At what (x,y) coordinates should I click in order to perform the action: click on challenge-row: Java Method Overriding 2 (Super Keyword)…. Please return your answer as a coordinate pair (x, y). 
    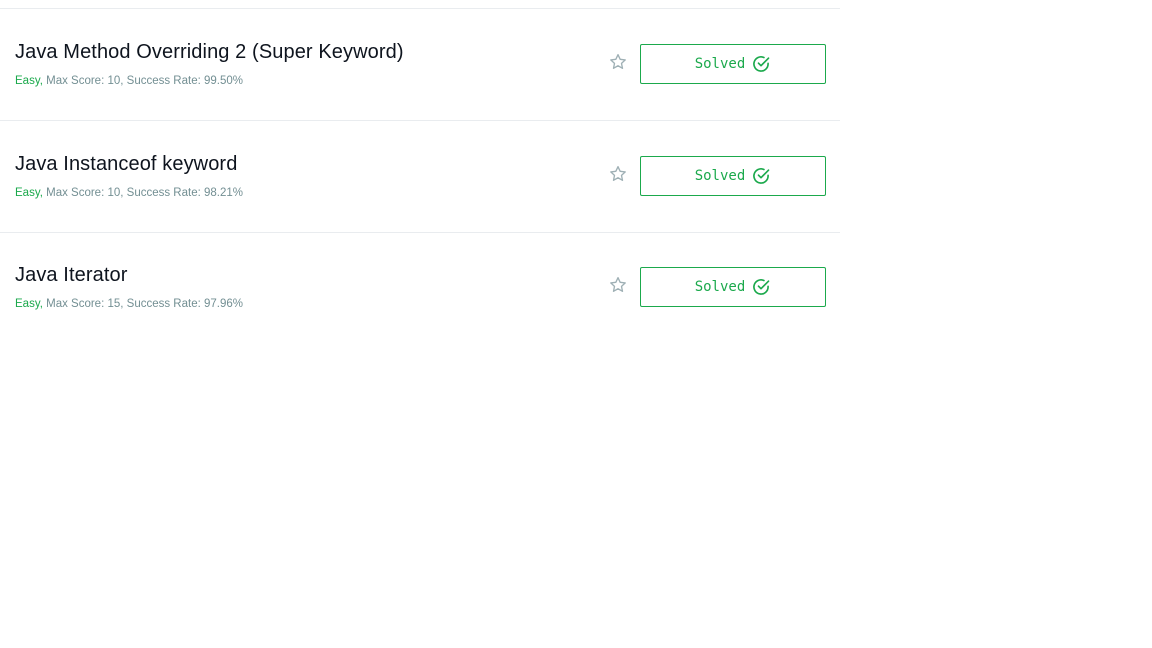
    Looking at the image, I should click on (420, 65).